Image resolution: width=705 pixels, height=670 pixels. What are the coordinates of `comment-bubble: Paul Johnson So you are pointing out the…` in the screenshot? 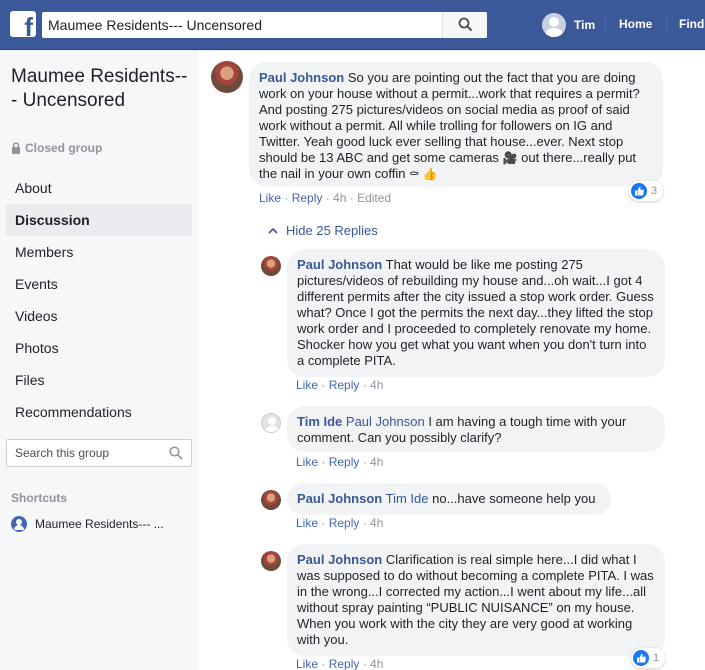 It's located at (456, 124).